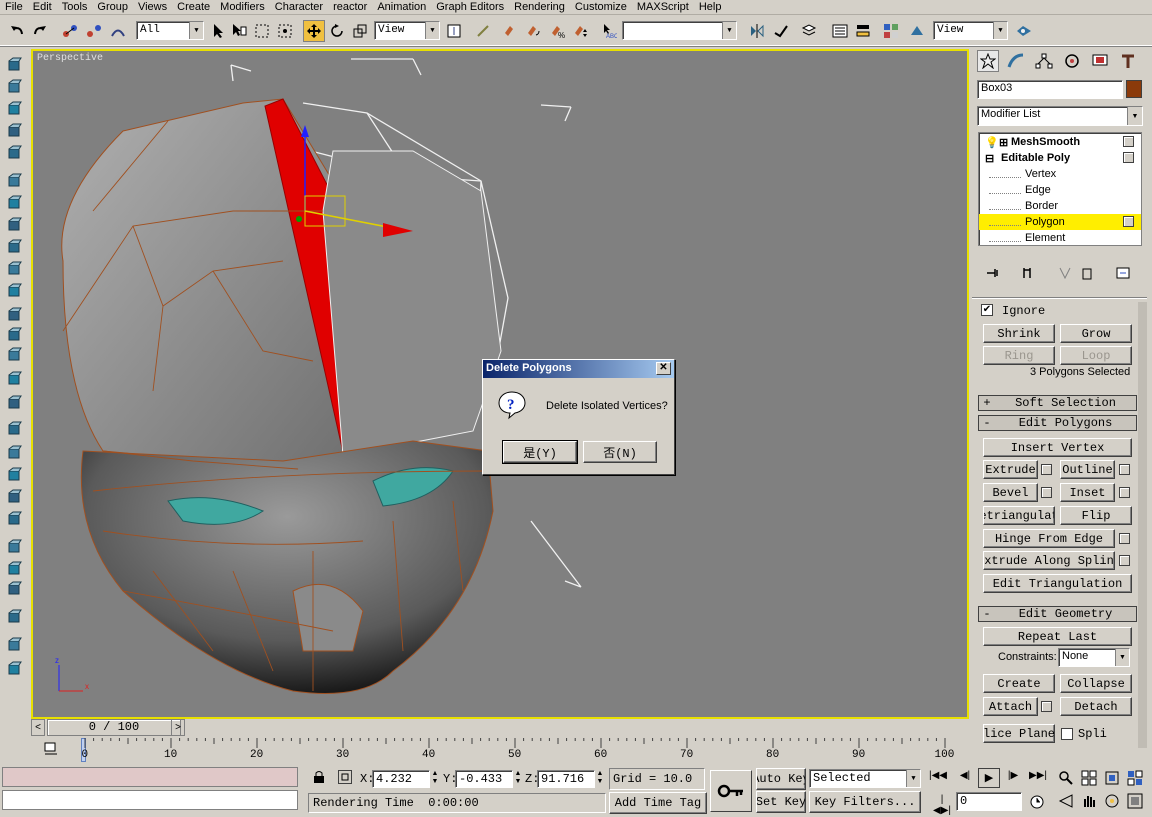 Image resolution: width=1152 pixels, height=817 pixels. What do you see at coordinates (865, 778) in the screenshot?
I see `key-selection-dropdown: Selected ▼` at bounding box center [865, 778].